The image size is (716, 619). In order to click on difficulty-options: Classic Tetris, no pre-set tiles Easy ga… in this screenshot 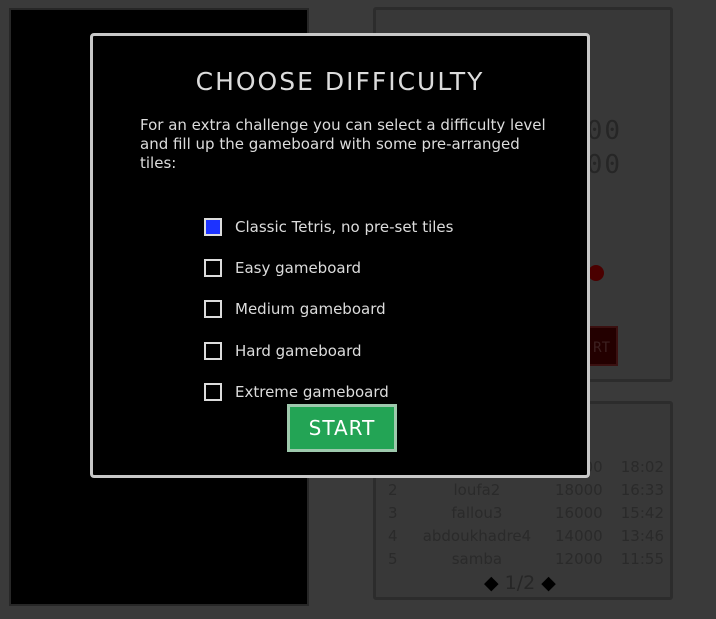, I will do `click(328, 309)`.